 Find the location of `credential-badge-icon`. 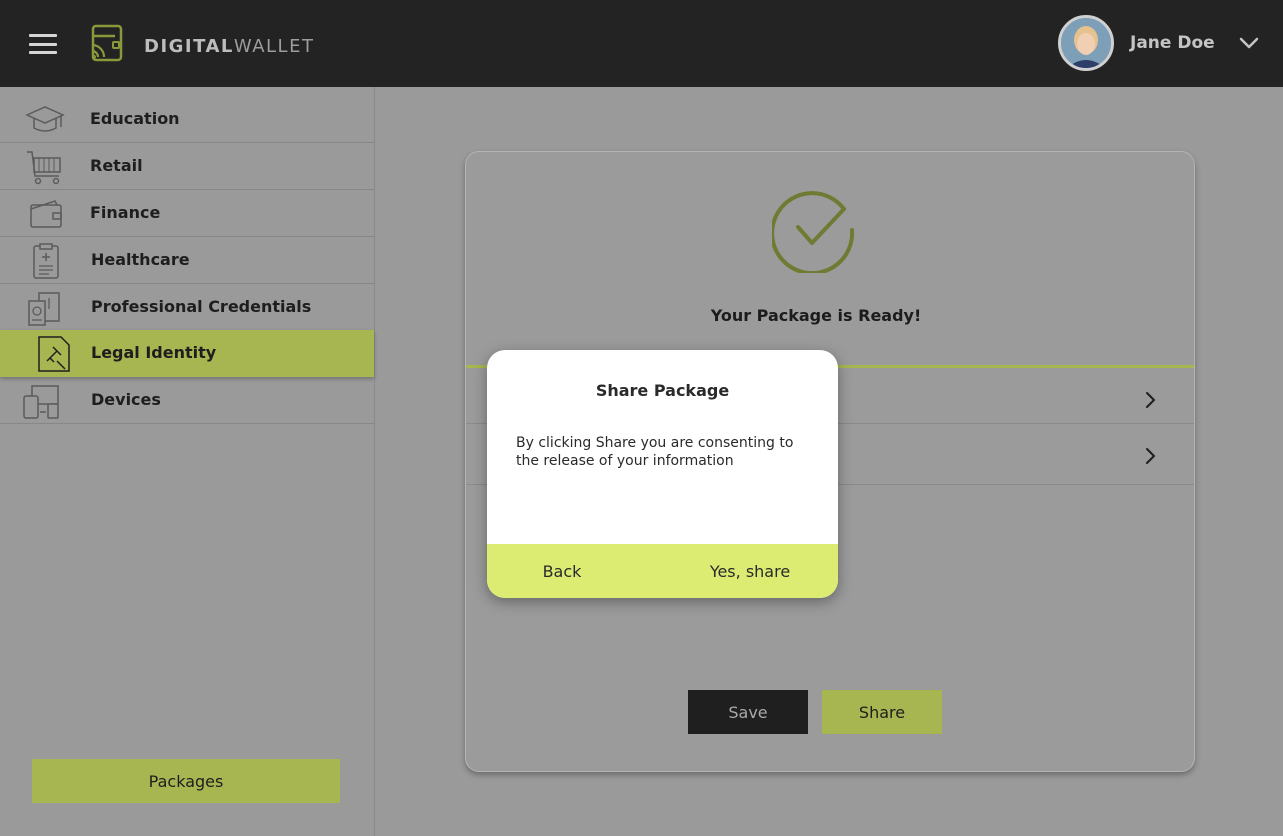

credential-badge-icon is located at coordinates (44, 309).